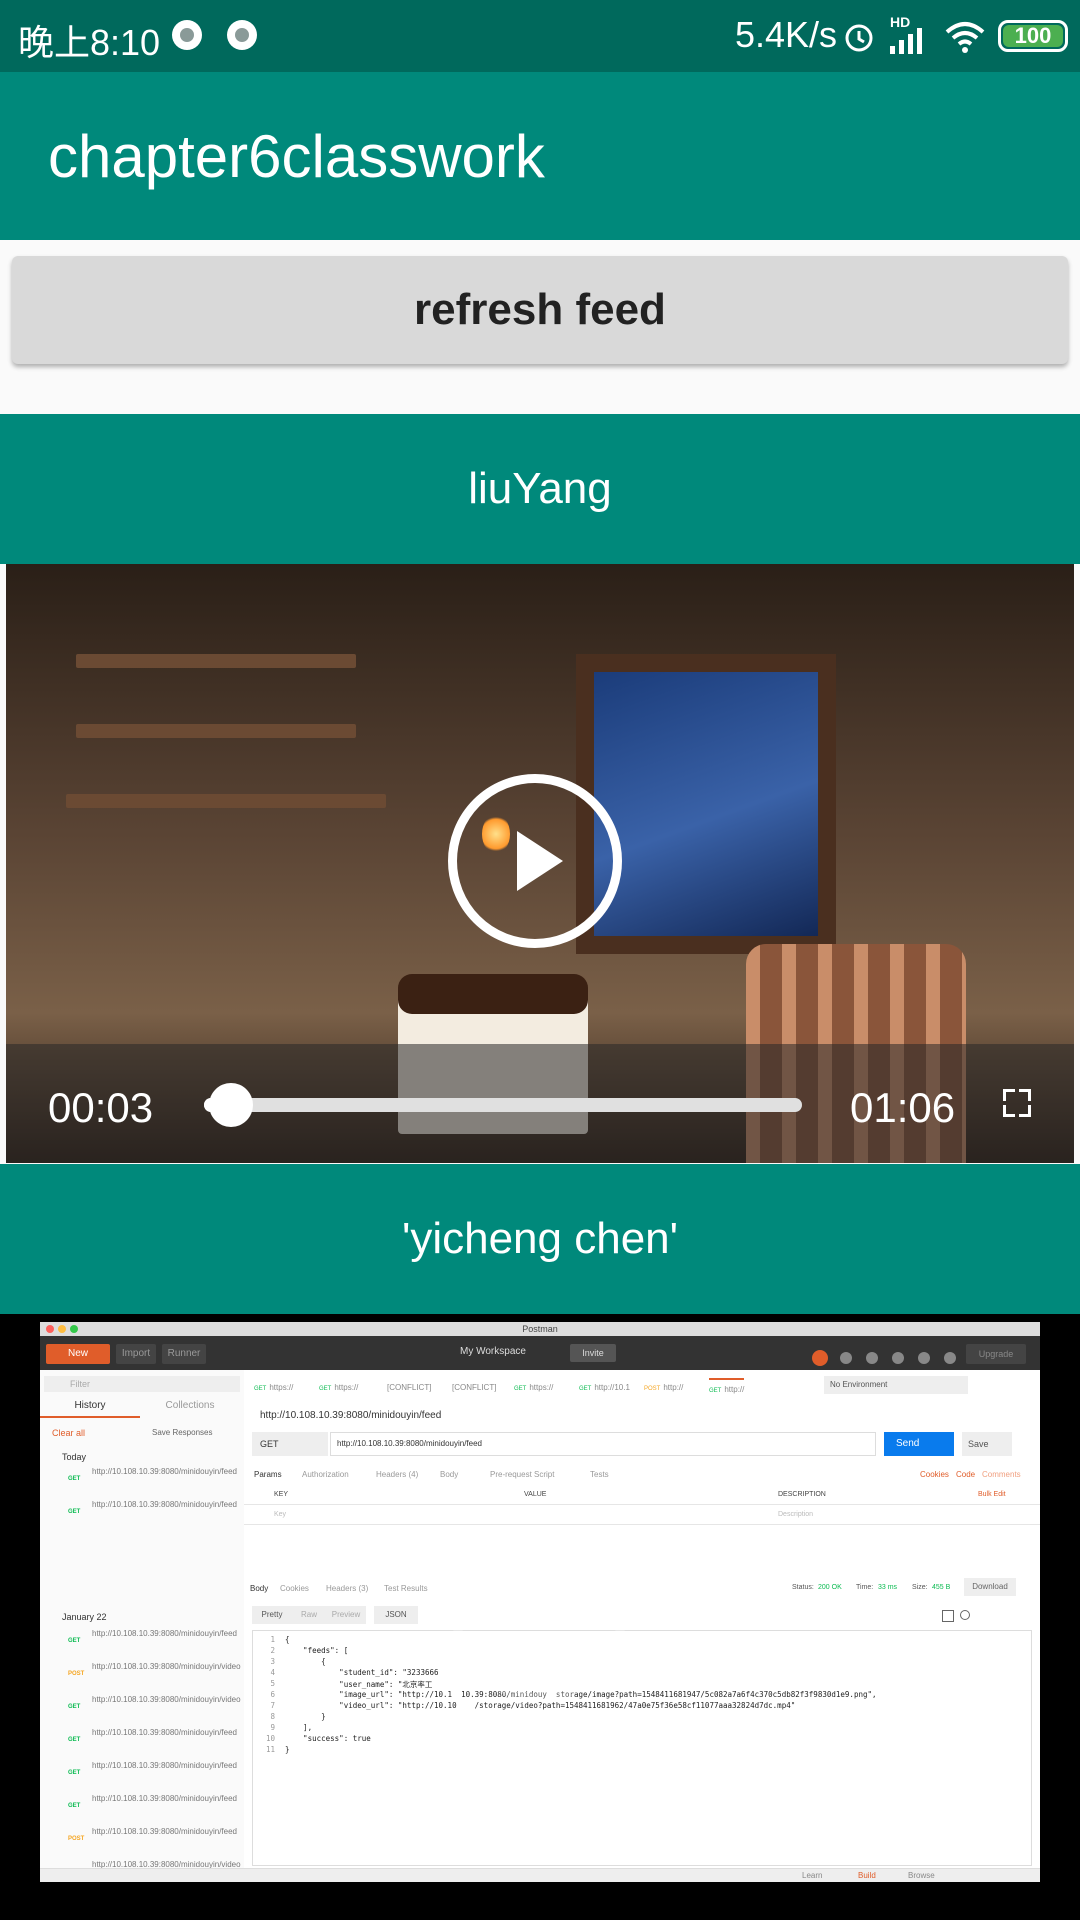 The image size is (1080, 1920). What do you see at coordinates (142, 1384) in the screenshot?
I see `filter-input: Filter` at bounding box center [142, 1384].